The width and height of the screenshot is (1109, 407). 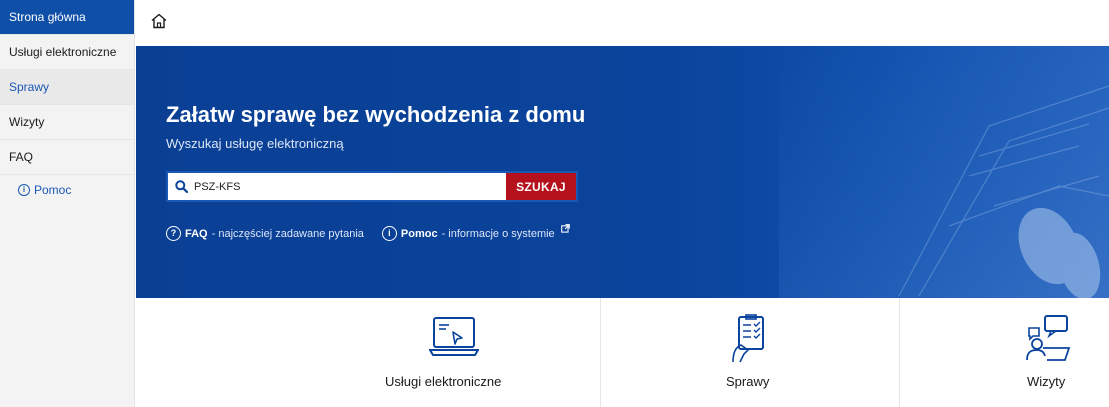 I want to click on sidebar-item-electronic-services: Usługi elektroniczne, so click(x=67, y=52).